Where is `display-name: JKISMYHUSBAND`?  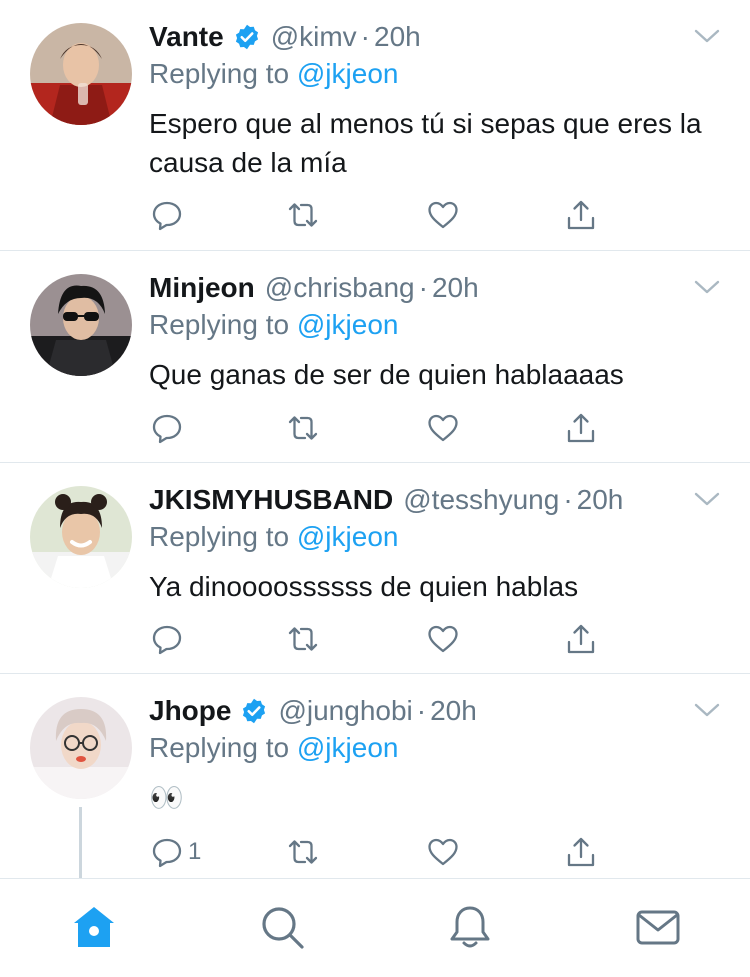
display-name: JKISMYHUSBAND is located at coordinates (271, 500).